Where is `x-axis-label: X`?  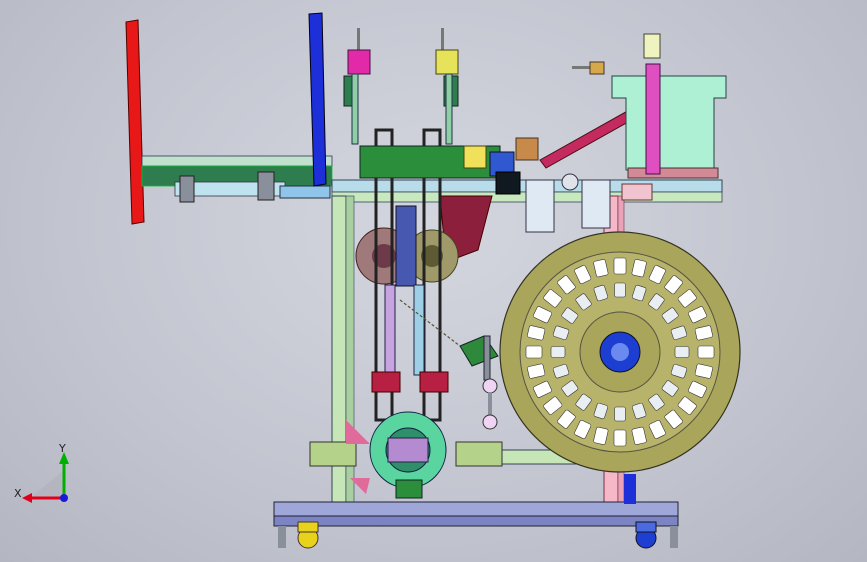 x-axis-label: X is located at coordinates (18, 493).